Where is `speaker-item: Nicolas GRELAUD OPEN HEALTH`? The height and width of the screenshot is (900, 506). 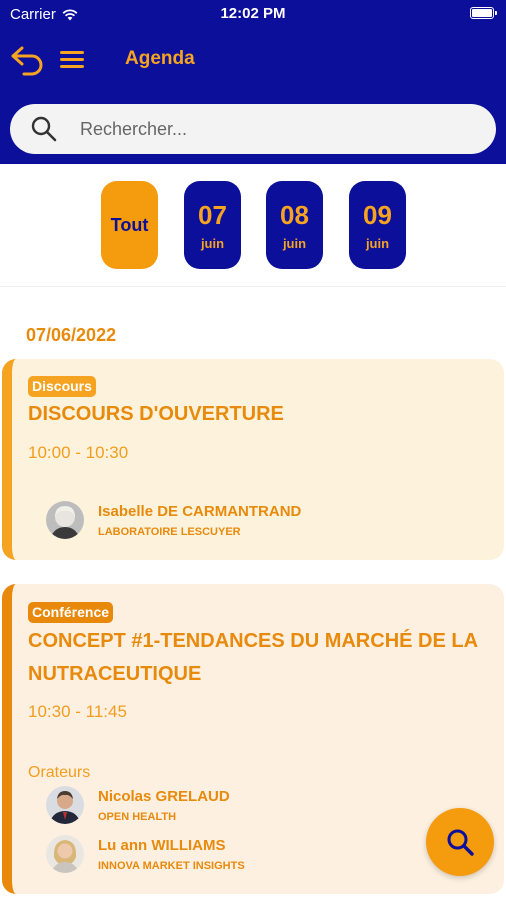 speaker-item: Nicolas GRELAUD OPEN HEALTH is located at coordinates (138, 805).